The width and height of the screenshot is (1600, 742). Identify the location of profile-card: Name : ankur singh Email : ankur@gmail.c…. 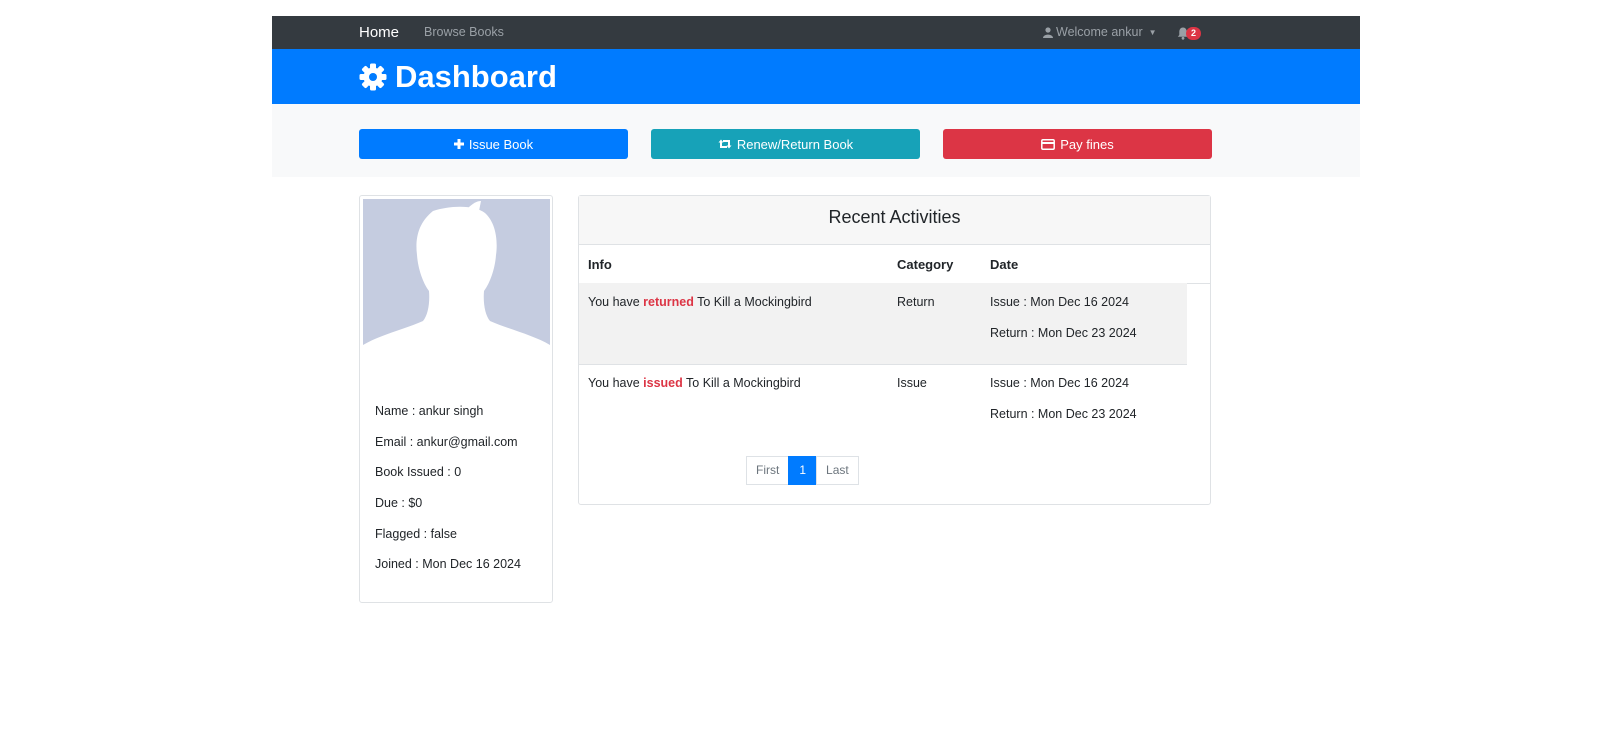
(456, 399).